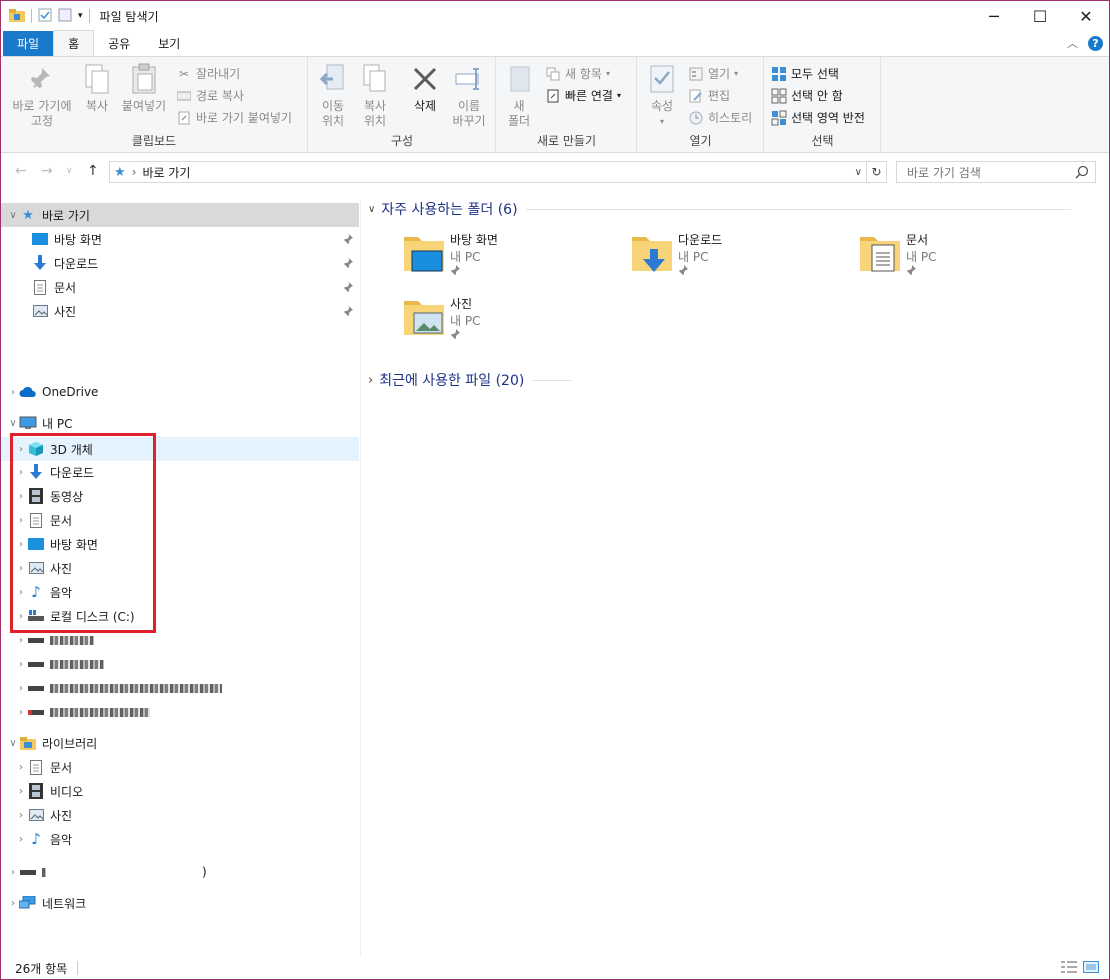 This screenshot has height=980, width=1110. Describe the element at coordinates (180, 903) in the screenshot. I see `nav-network: › 네트워크` at that location.